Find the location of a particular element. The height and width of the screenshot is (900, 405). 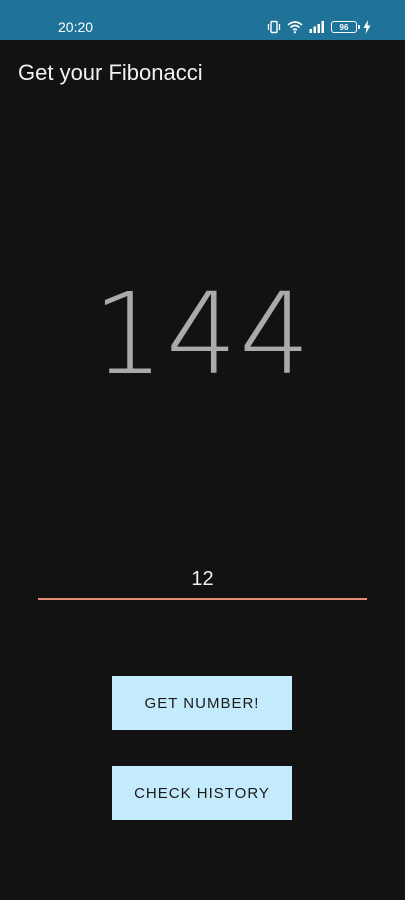

fibonacci-result: 144 is located at coordinates (202, 335).